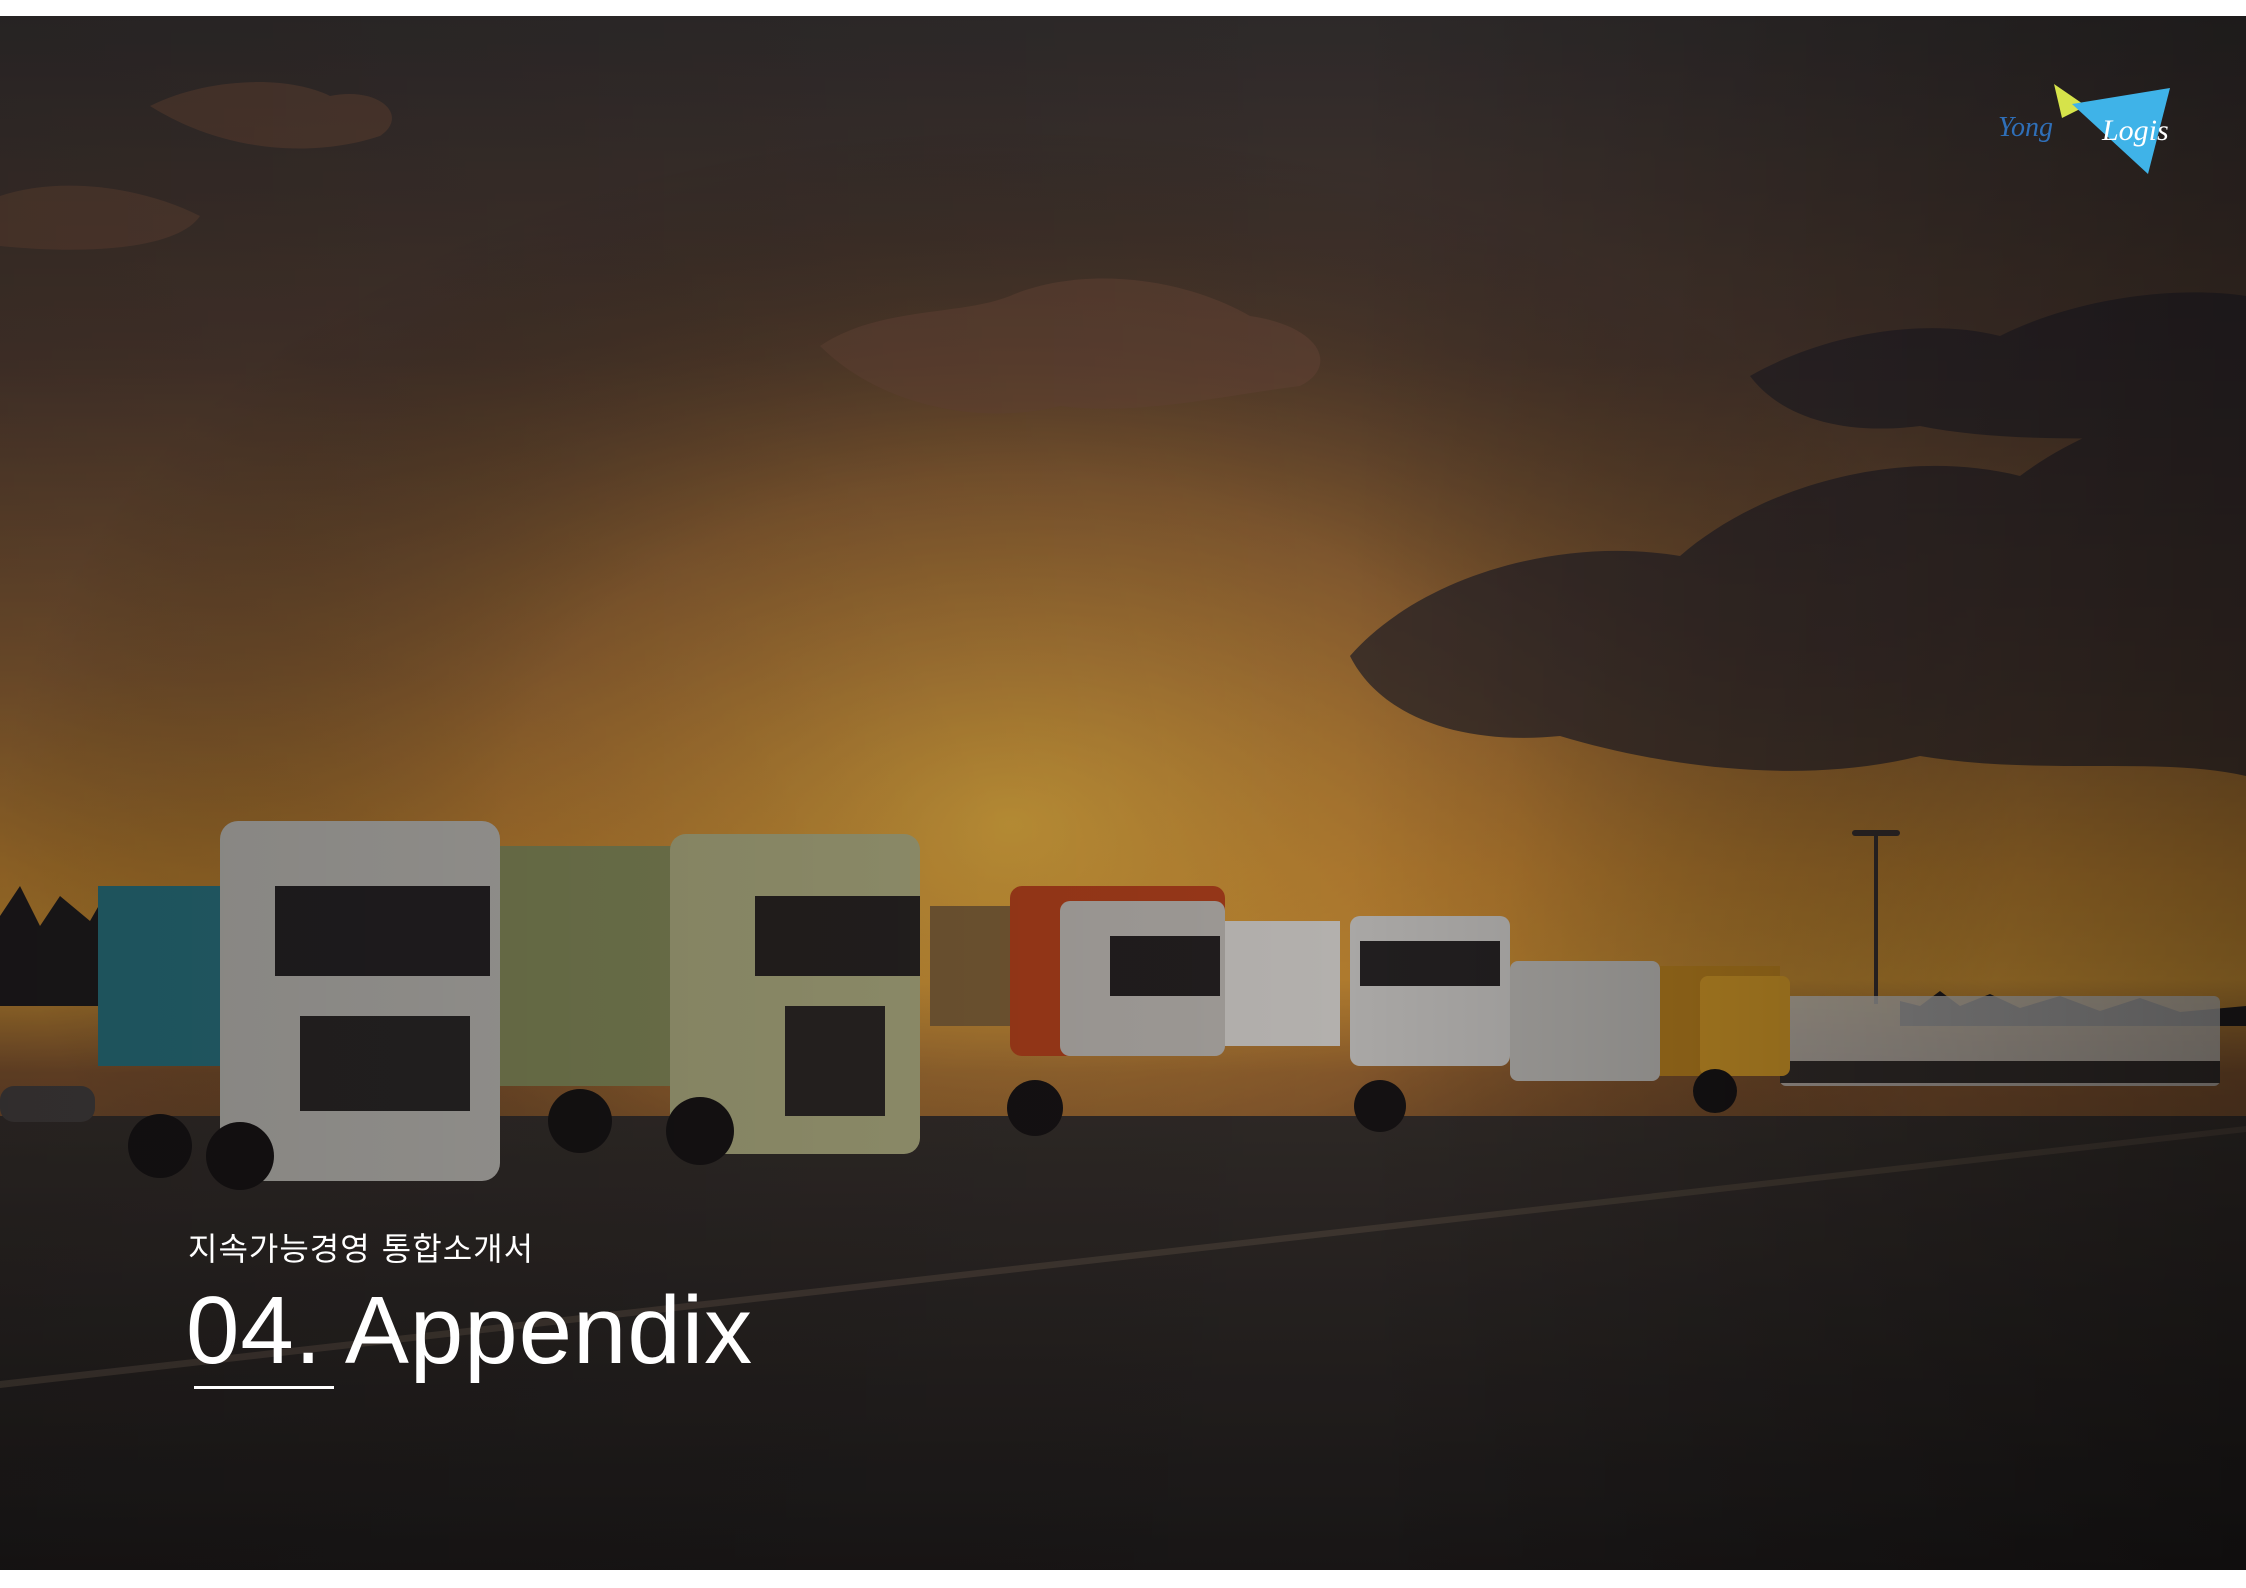 This screenshot has width=2246, height=1588. What do you see at coordinates (2135, 130) in the screenshot?
I see `logo-text-logis: Logis` at bounding box center [2135, 130].